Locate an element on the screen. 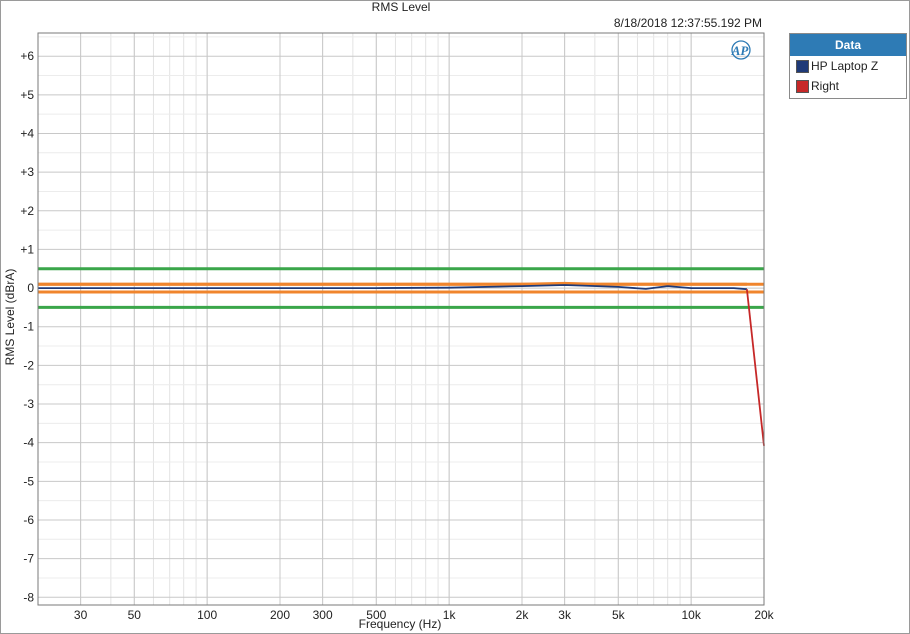 This screenshot has height=634, width=910. y-tick-label: +1 is located at coordinates (27, 249).